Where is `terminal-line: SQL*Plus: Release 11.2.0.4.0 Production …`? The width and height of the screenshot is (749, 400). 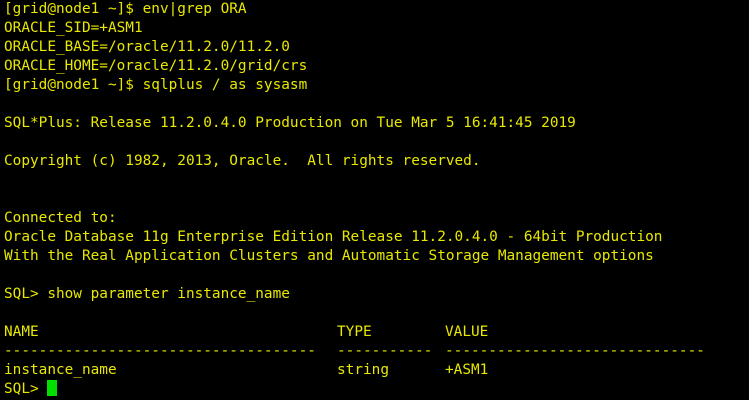
terminal-line: SQL*Plus: Release 11.2.0.4.0 Production … is located at coordinates (290, 123).